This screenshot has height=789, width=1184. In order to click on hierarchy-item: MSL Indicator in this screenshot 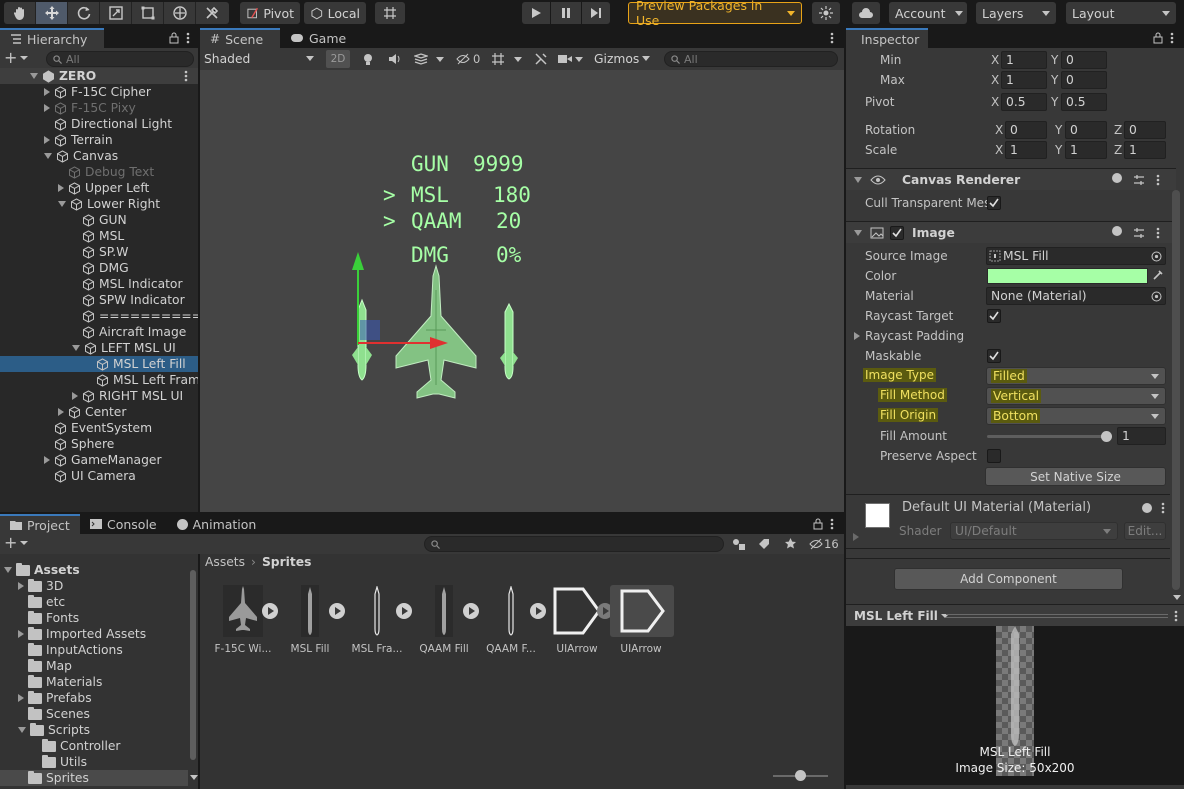, I will do `click(99, 284)`.